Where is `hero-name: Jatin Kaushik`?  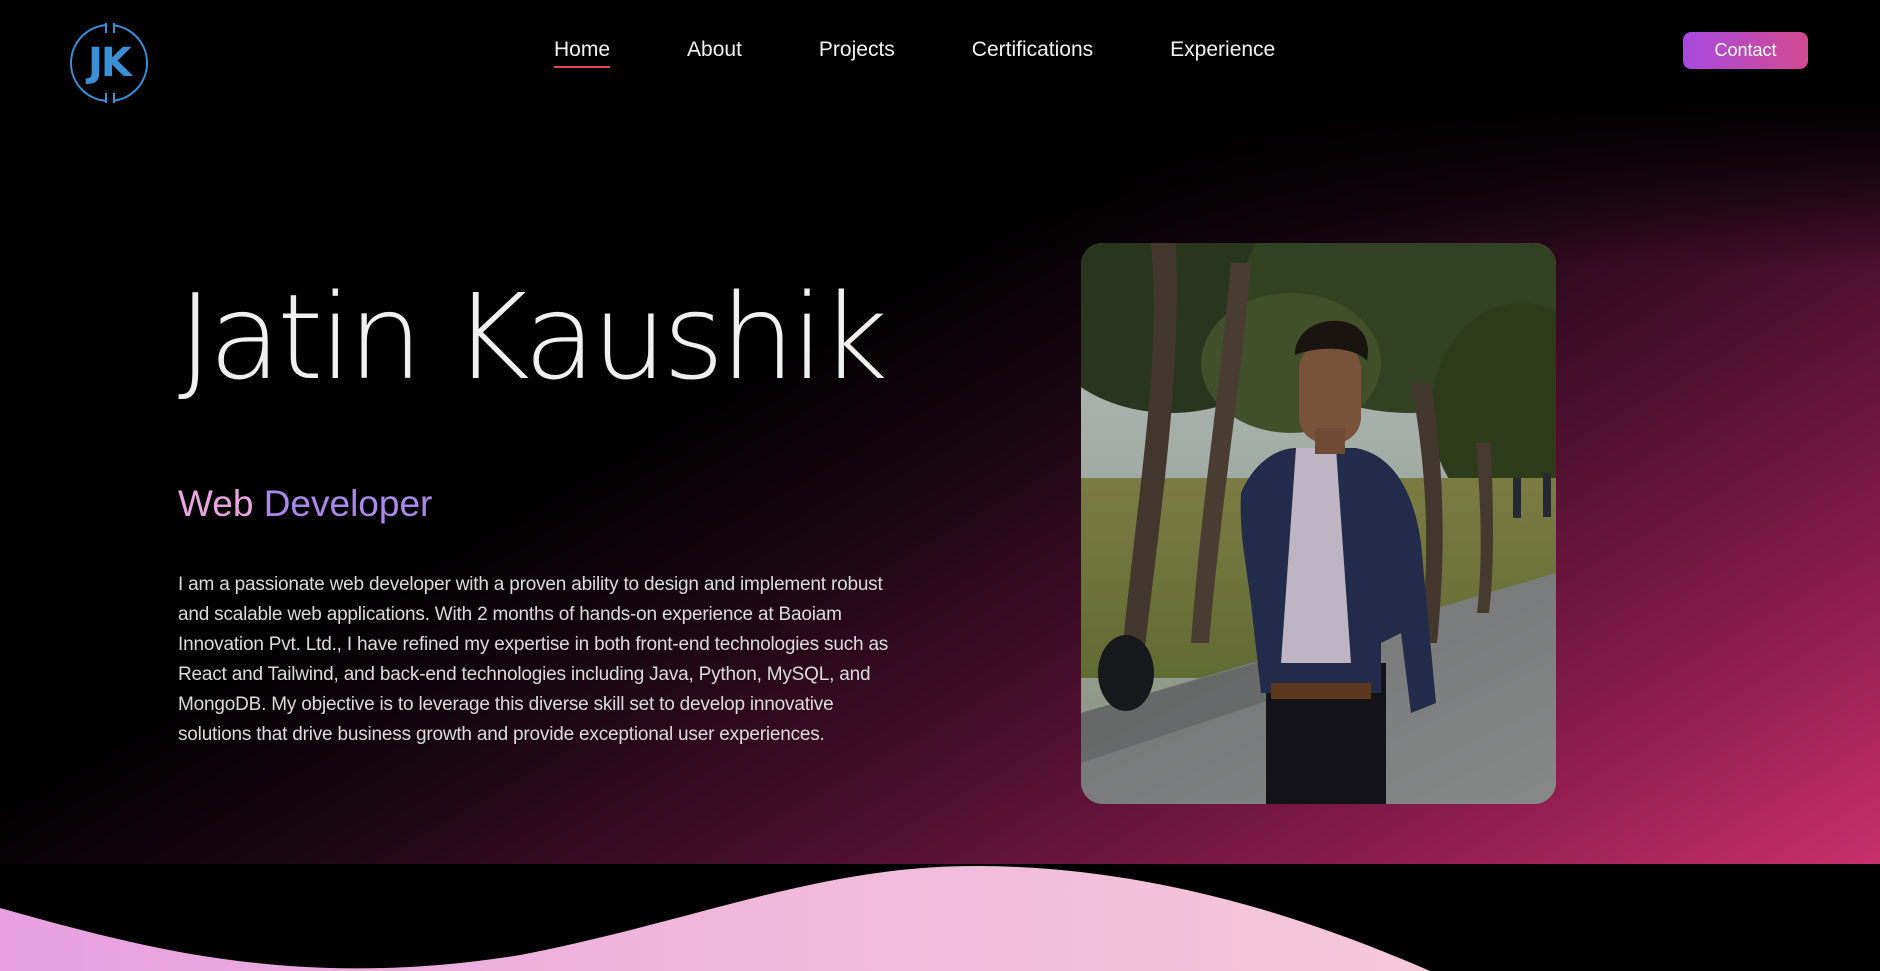
hero-name: Jatin Kaushik is located at coordinates (533, 337).